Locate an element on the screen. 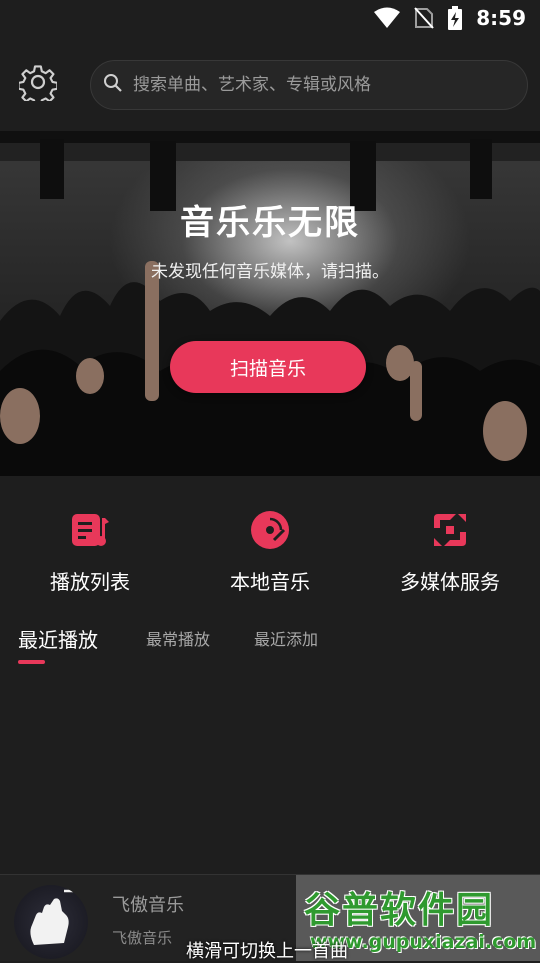 This screenshot has height=963, width=540. playlist-label: 播放列表 is located at coordinates (90, 582).